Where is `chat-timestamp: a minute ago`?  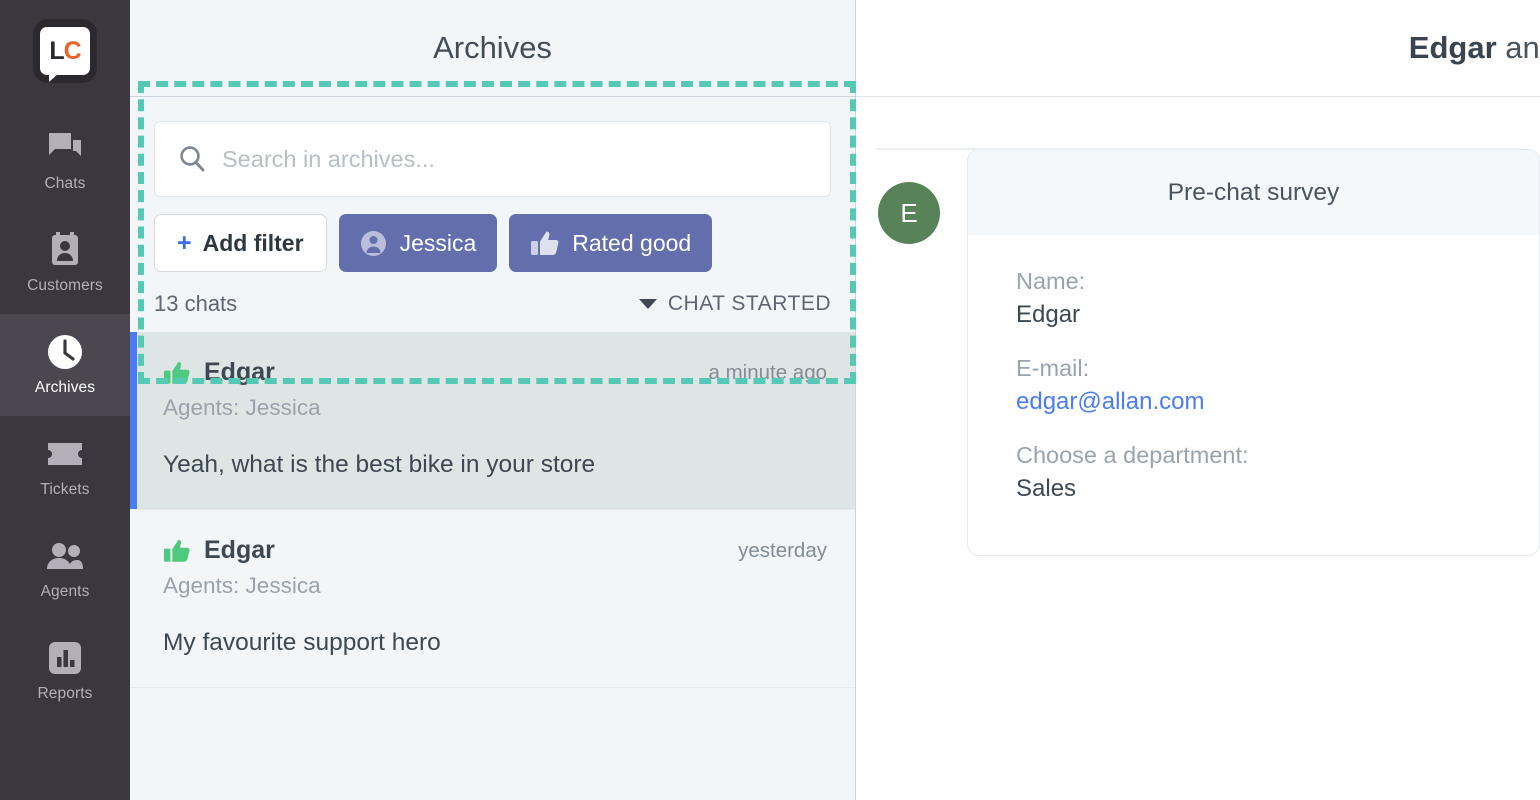 chat-timestamp: a minute ago is located at coordinates (767, 372).